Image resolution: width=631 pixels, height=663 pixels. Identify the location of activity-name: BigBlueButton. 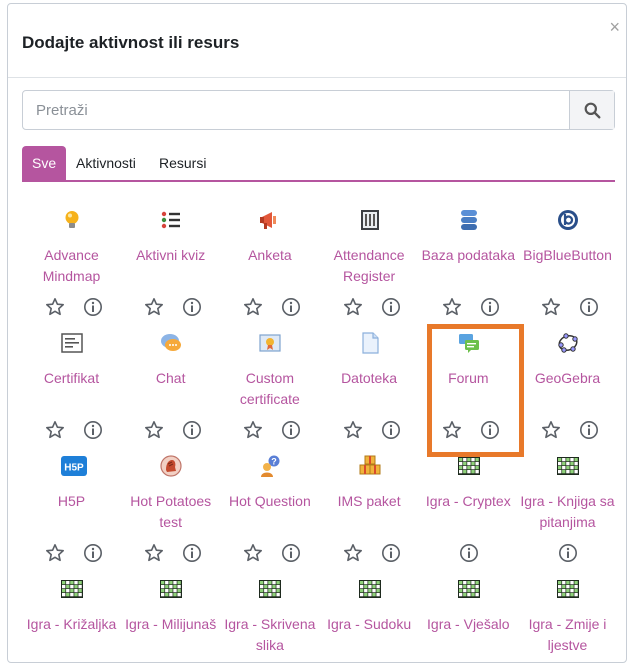
(567, 255).